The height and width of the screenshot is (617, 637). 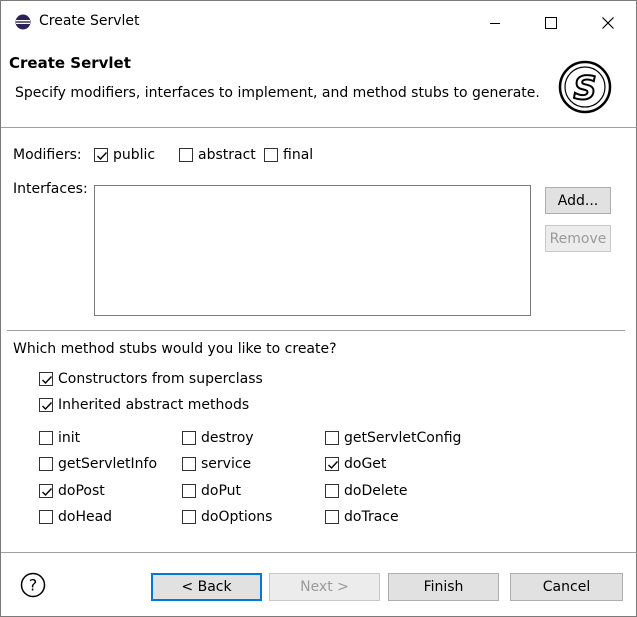 What do you see at coordinates (46, 464) in the screenshot?
I see `getservletinfo-checkbox` at bounding box center [46, 464].